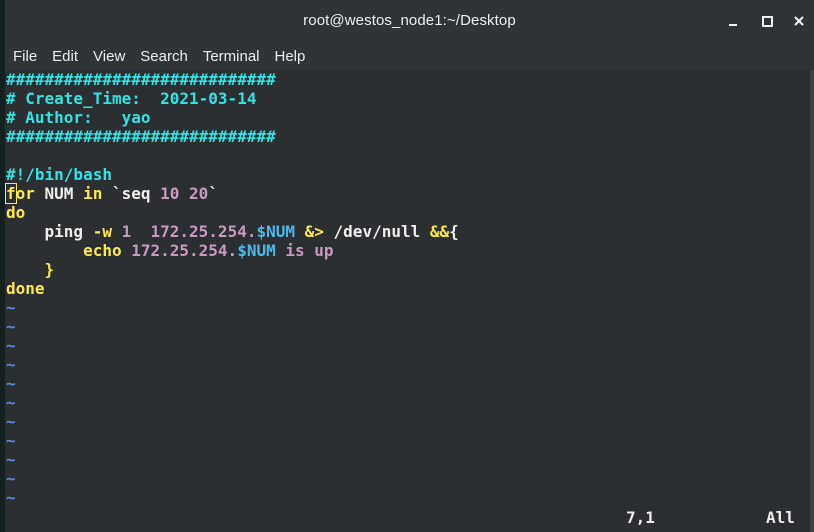 This screenshot has width=814, height=532. I want to click on editor-line-6: #!/bin/bash, so click(59, 174).